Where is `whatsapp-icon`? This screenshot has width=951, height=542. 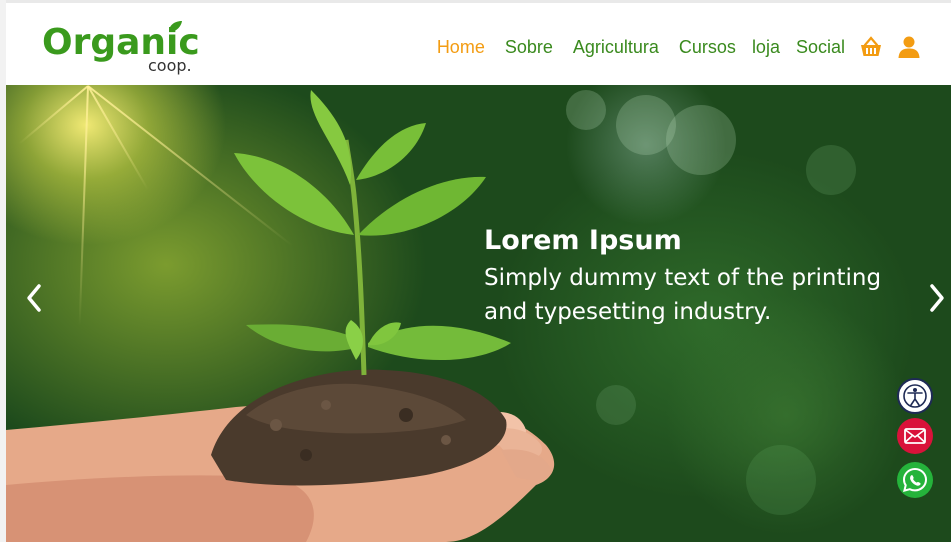 whatsapp-icon is located at coordinates (915, 479).